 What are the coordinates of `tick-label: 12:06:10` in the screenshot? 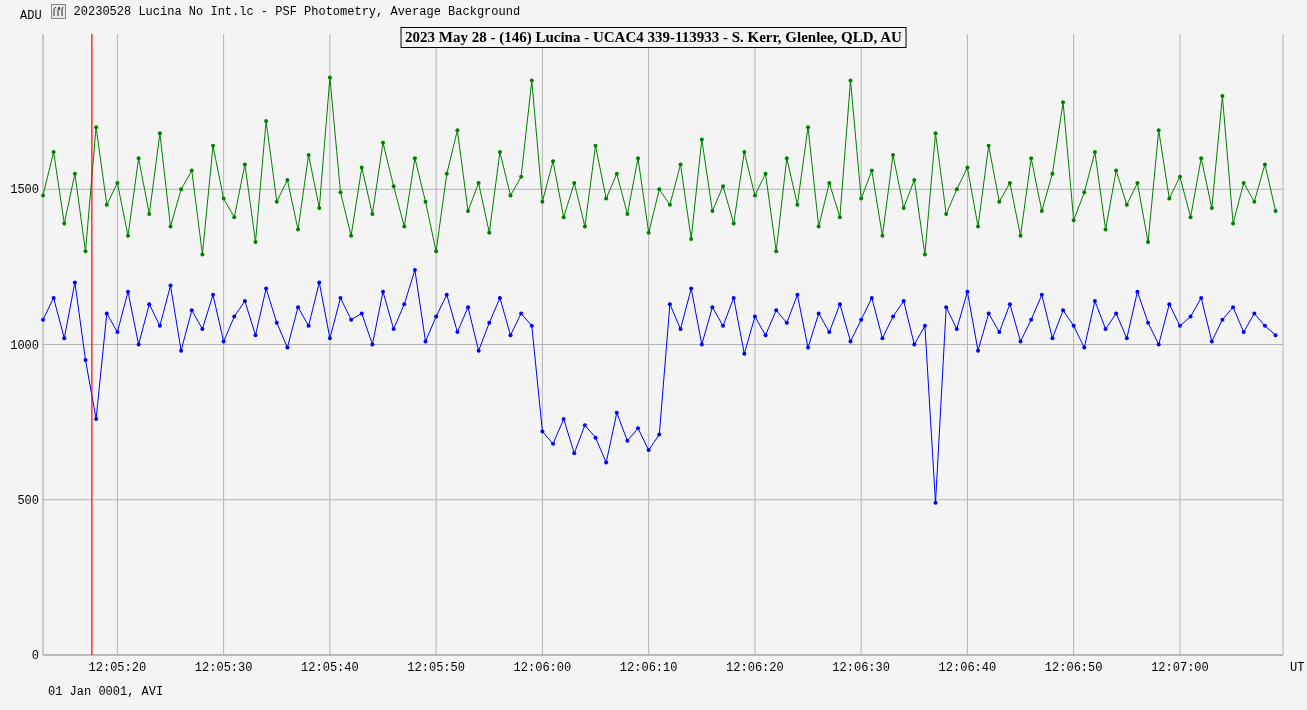 It's located at (648, 668).